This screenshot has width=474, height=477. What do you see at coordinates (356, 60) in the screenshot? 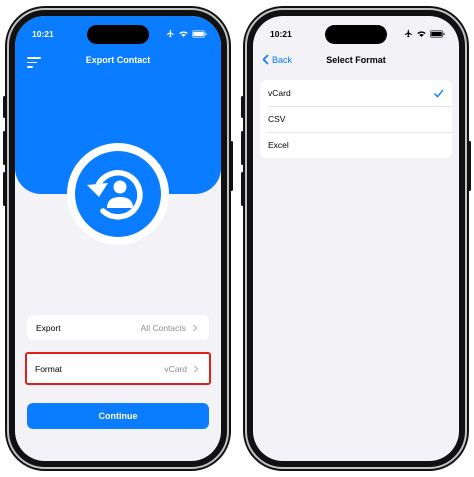
I see `page-title: Select Format` at bounding box center [356, 60].